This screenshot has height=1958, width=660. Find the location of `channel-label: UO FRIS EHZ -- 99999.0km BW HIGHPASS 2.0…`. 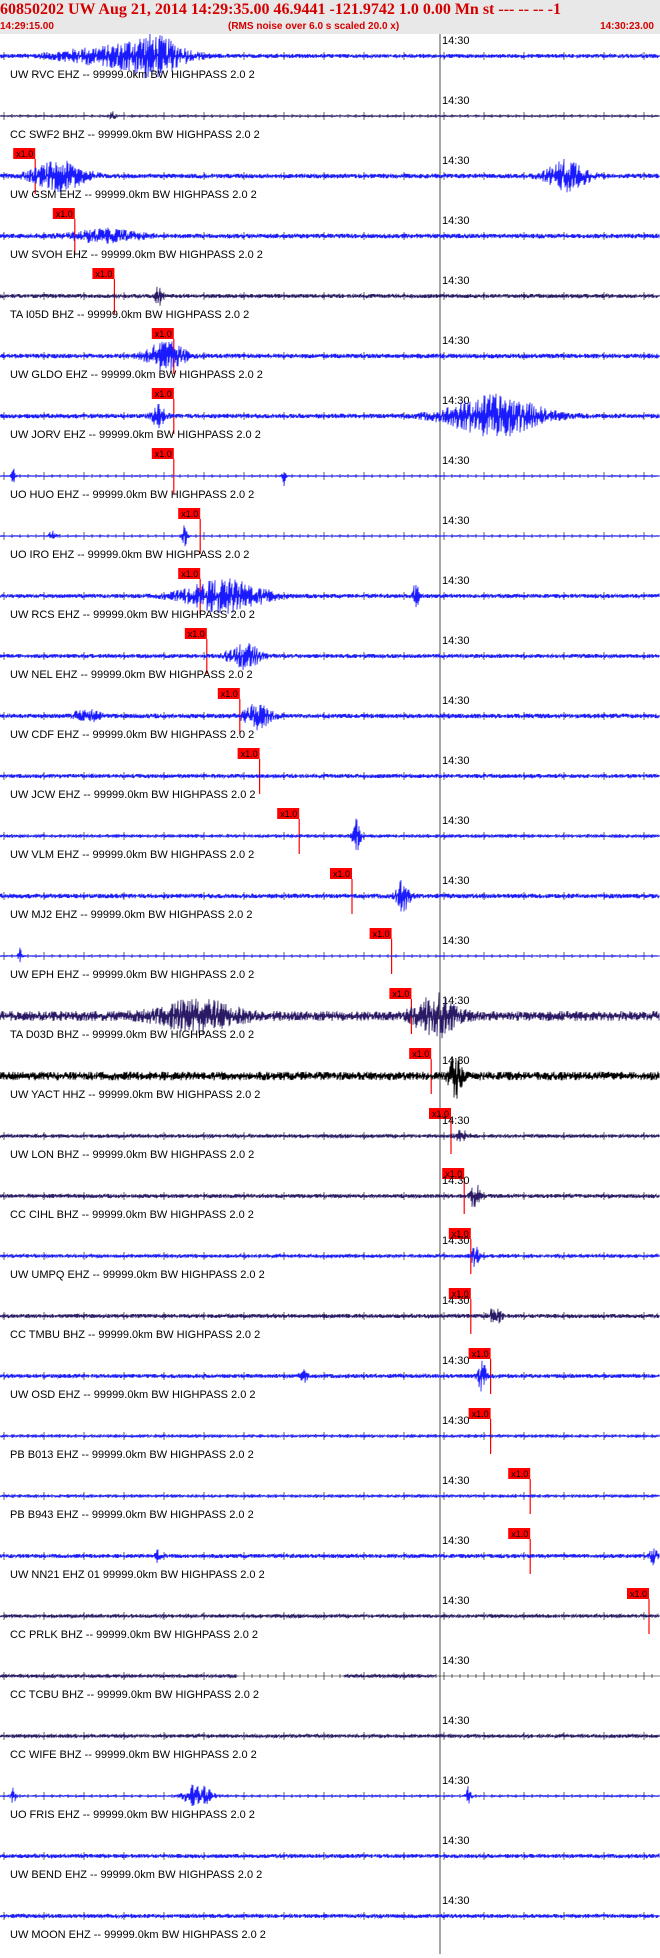

channel-label: UO FRIS EHZ -- 99999.0km BW HIGHPASS 2.0… is located at coordinates (132, 1815).